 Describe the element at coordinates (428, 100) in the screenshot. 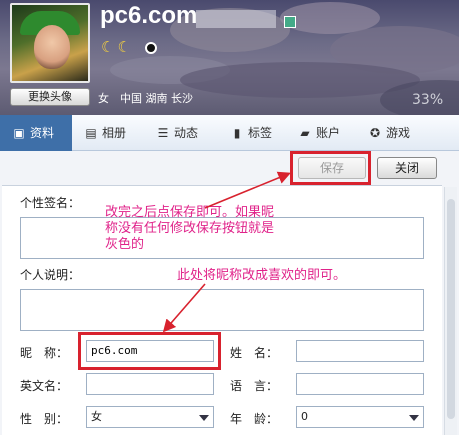

I see `profile-completion: 33%` at that location.